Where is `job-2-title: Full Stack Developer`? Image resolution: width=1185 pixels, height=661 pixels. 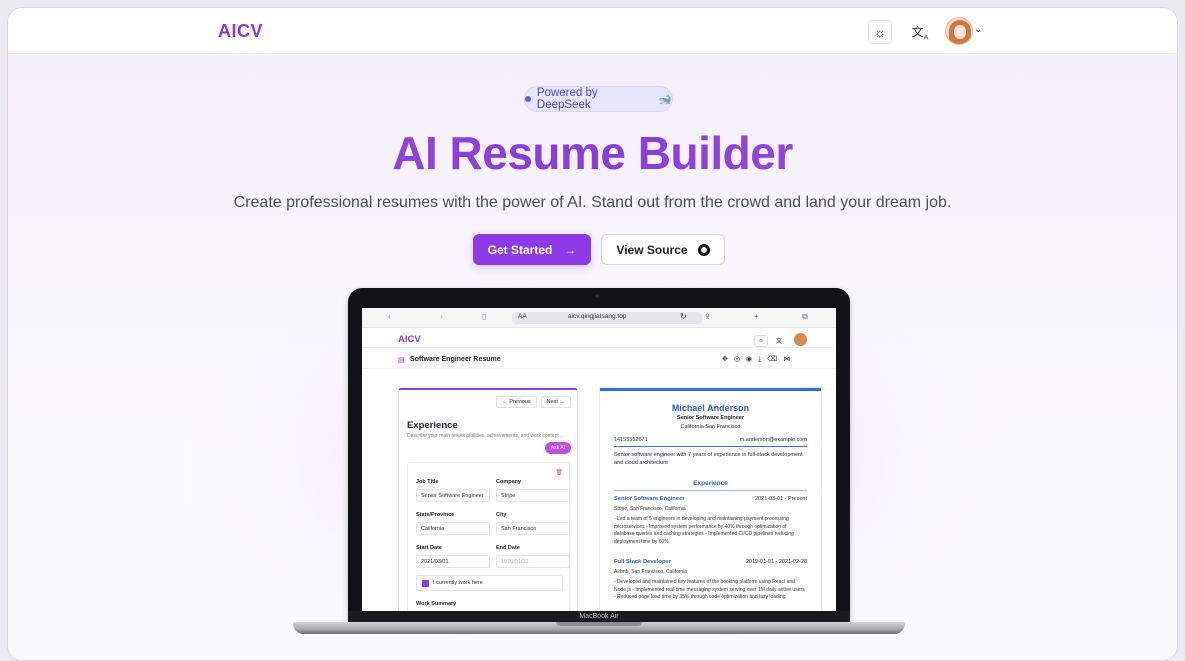 job-2-title: Full Stack Developer is located at coordinates (643, 562).